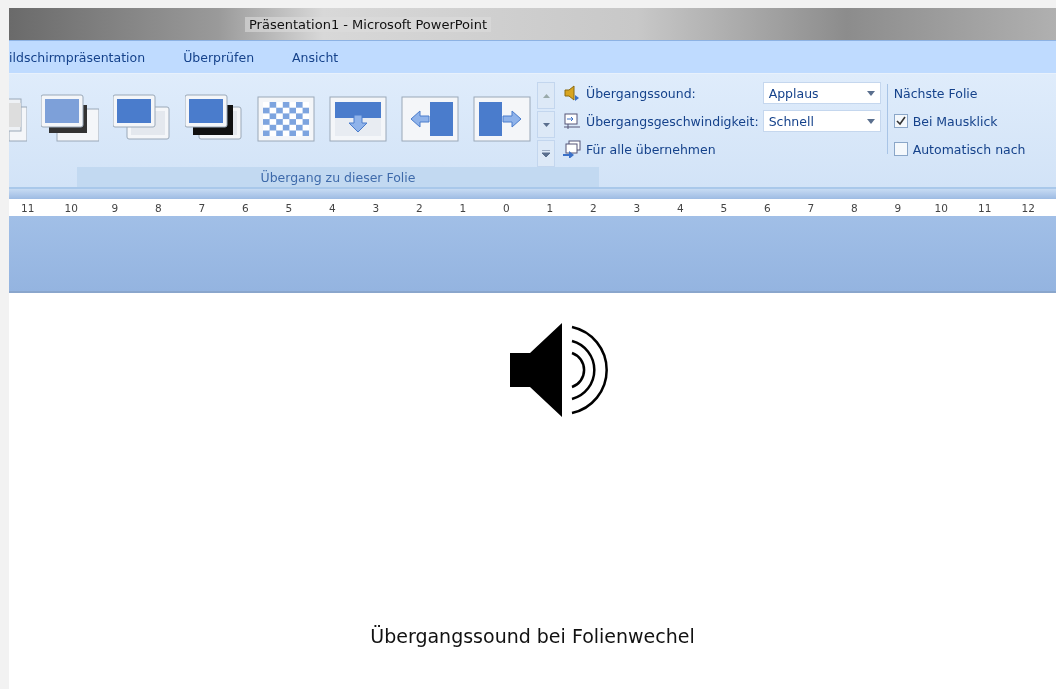  I want to click on speed-dropdown: Schnell, so click(821, 121).